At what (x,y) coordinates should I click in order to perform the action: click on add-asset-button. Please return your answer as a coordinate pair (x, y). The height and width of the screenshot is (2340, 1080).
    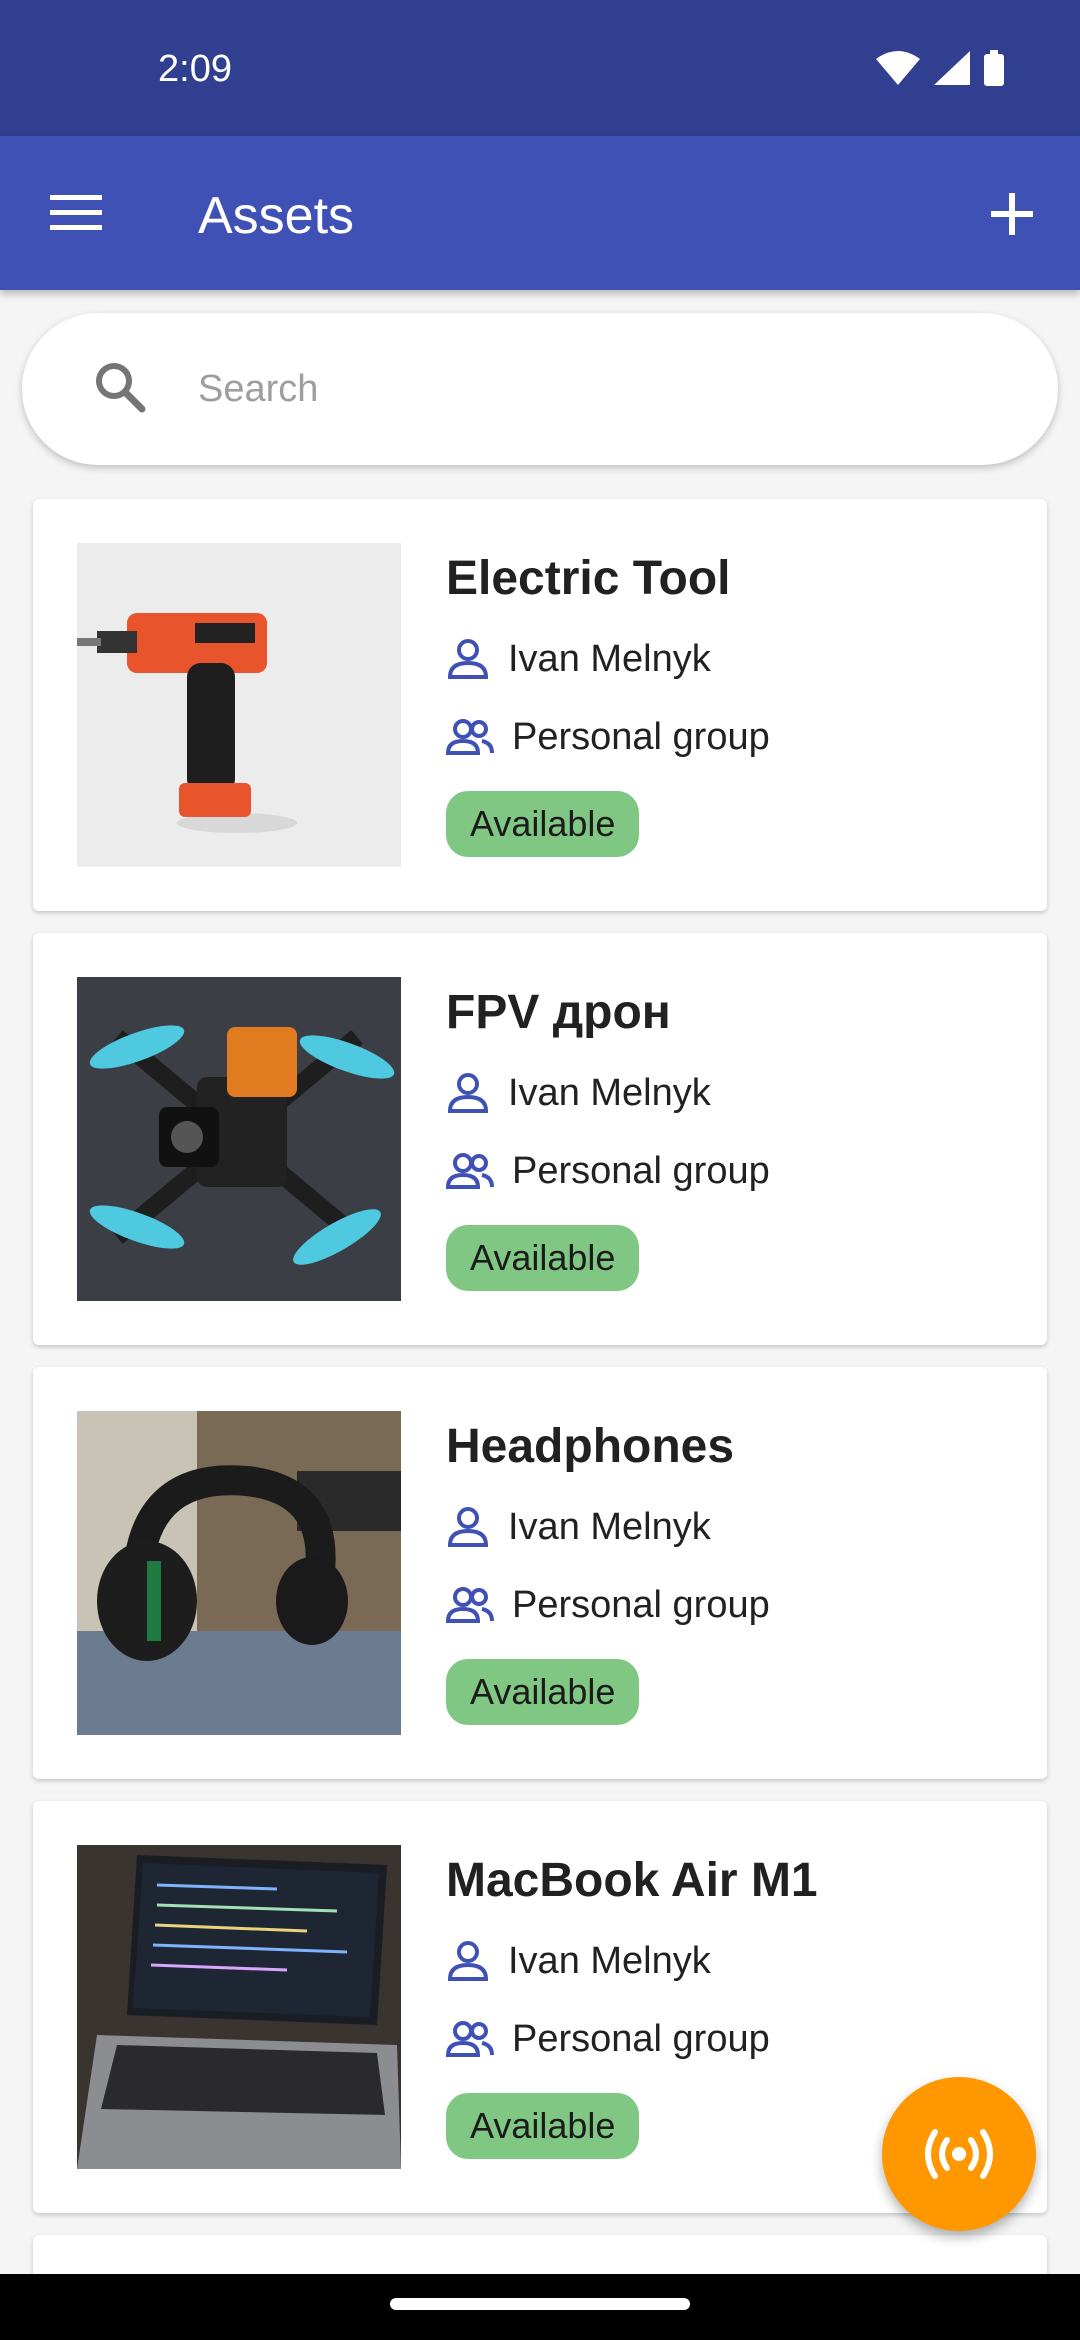
    Looking at the image, I should click on (1012, 214).